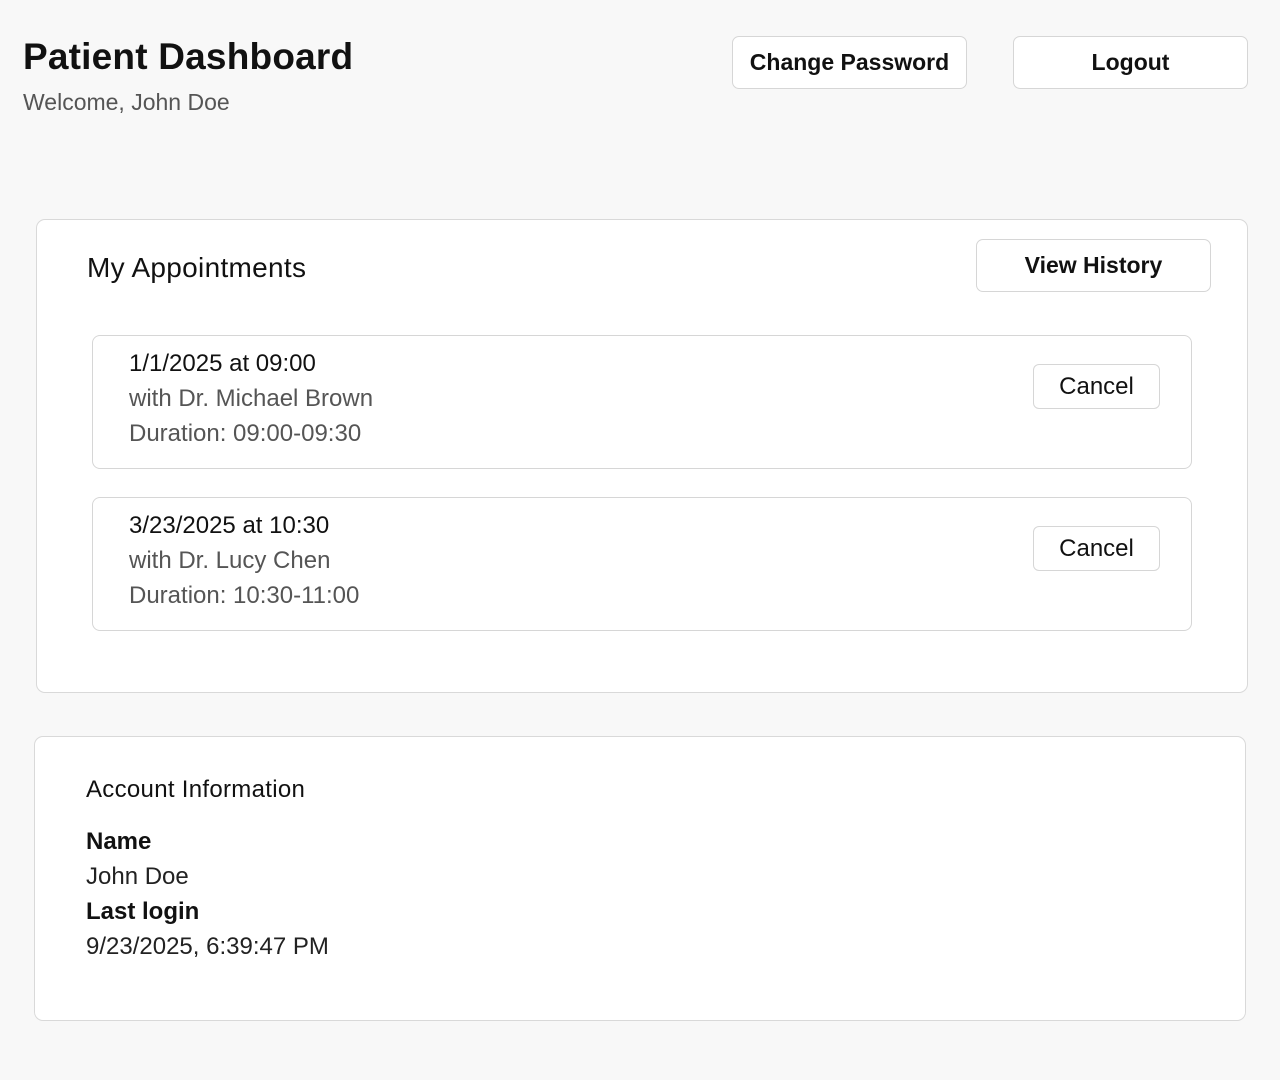 This screenshot has height=1080, width=1280. I want to click on appointment-datetime: 3/23/2025 at 10:30, so click(229, 525).